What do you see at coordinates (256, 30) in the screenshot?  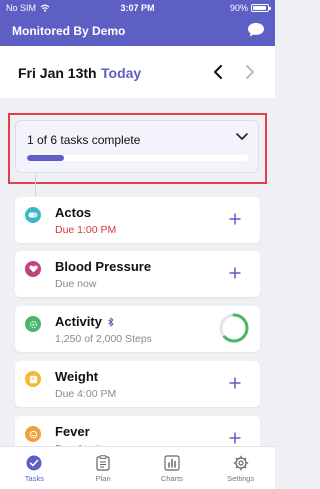 I see `chat-icon` at bounding box center [256, 30].